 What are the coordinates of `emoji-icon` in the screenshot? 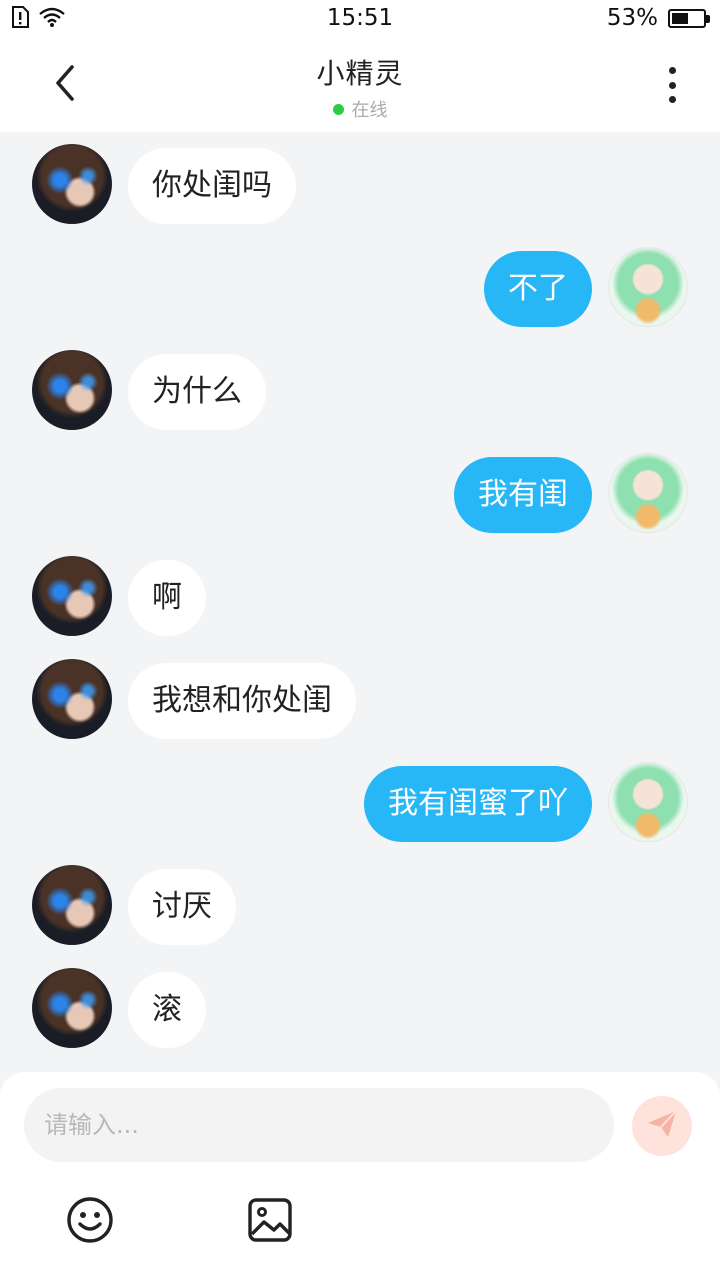 It's located at (90, 1223).